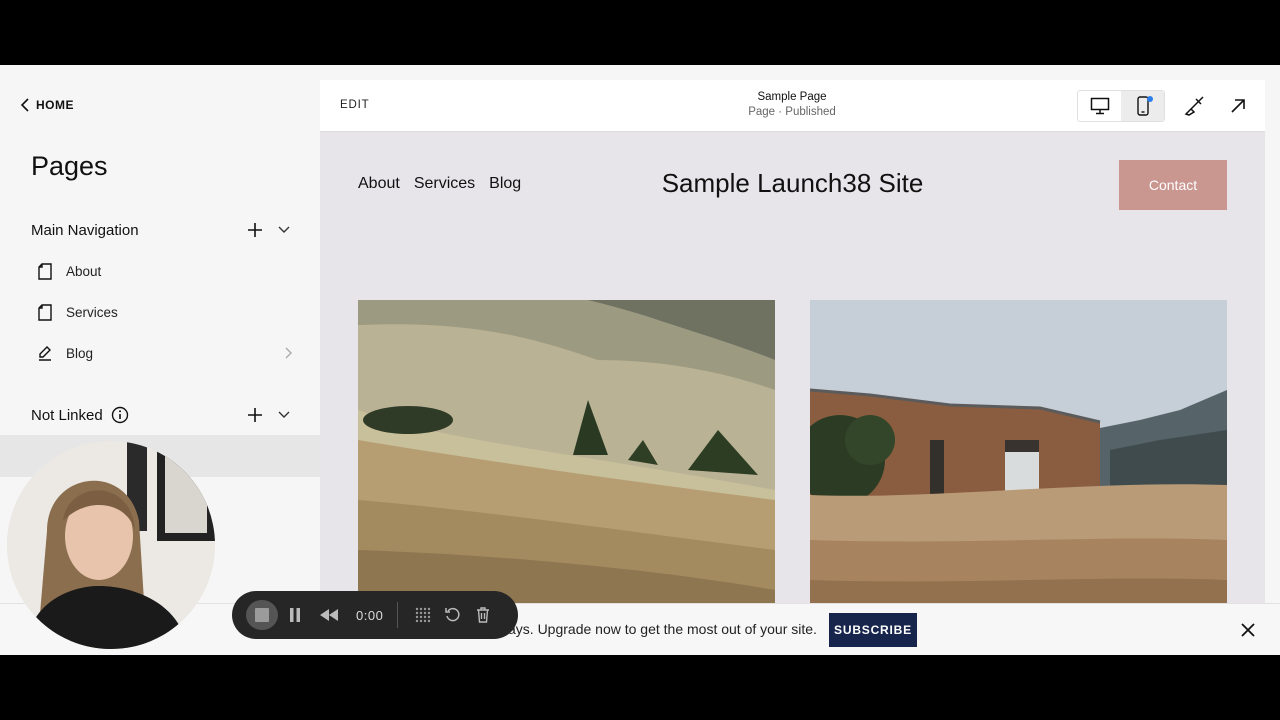 The image size is (1280, 720). I want to click on collapse-not-linked-button, so click(284, 415).